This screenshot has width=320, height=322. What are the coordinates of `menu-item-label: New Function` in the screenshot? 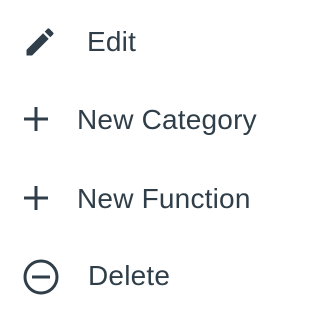 It's located at (164, 198).